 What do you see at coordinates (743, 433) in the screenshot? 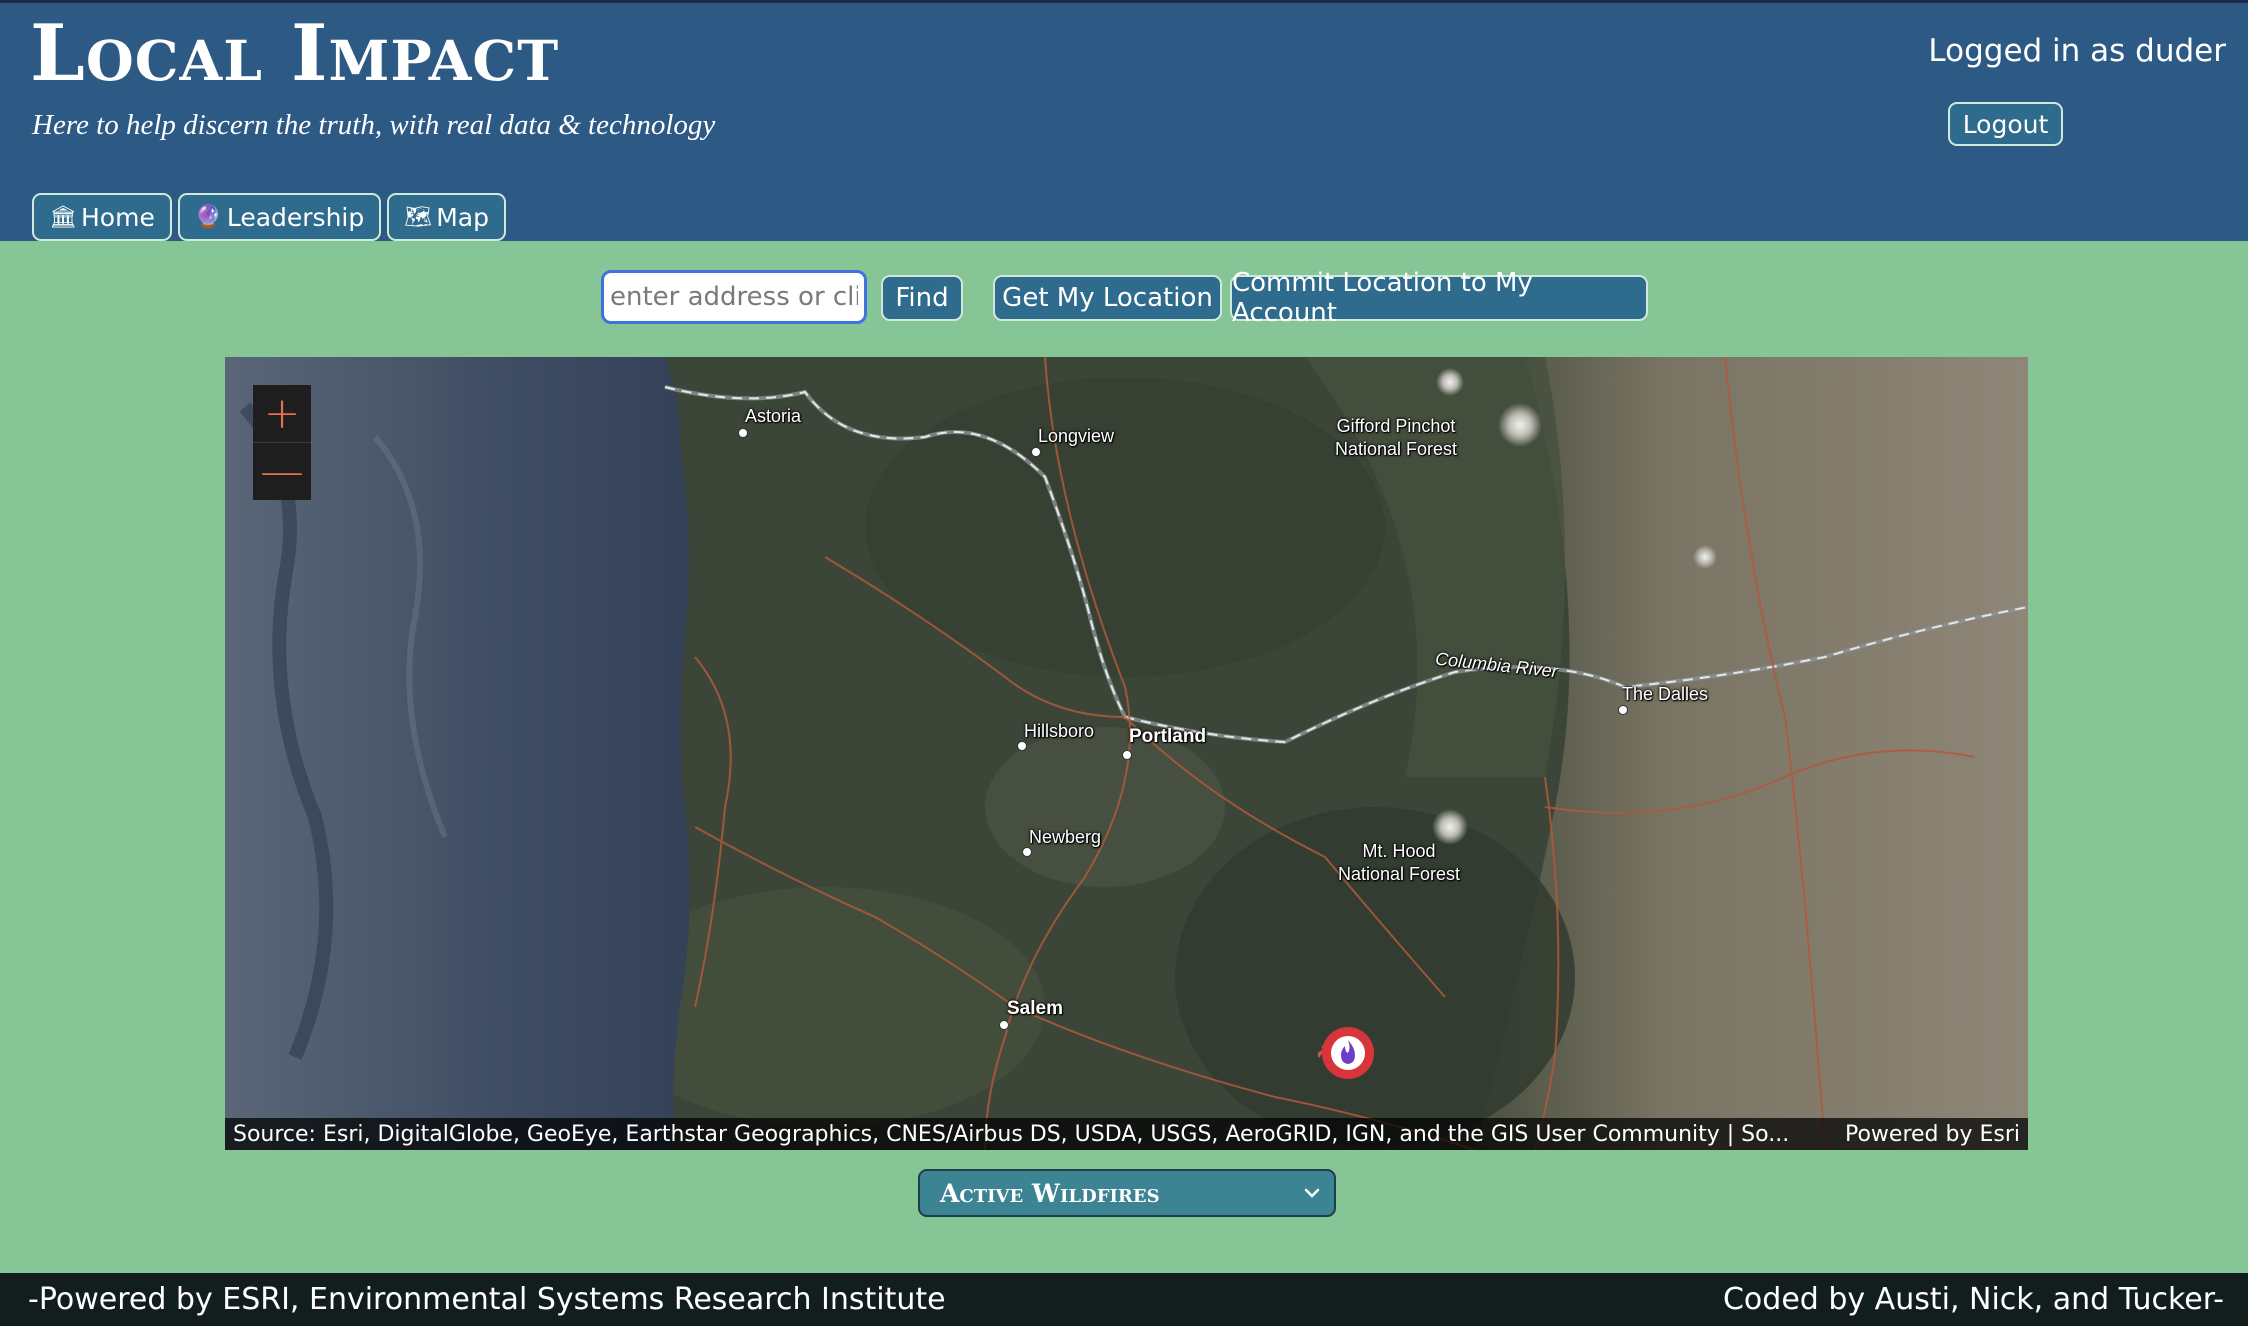
I see `astoria-dot` at bounding box center [743, 433].